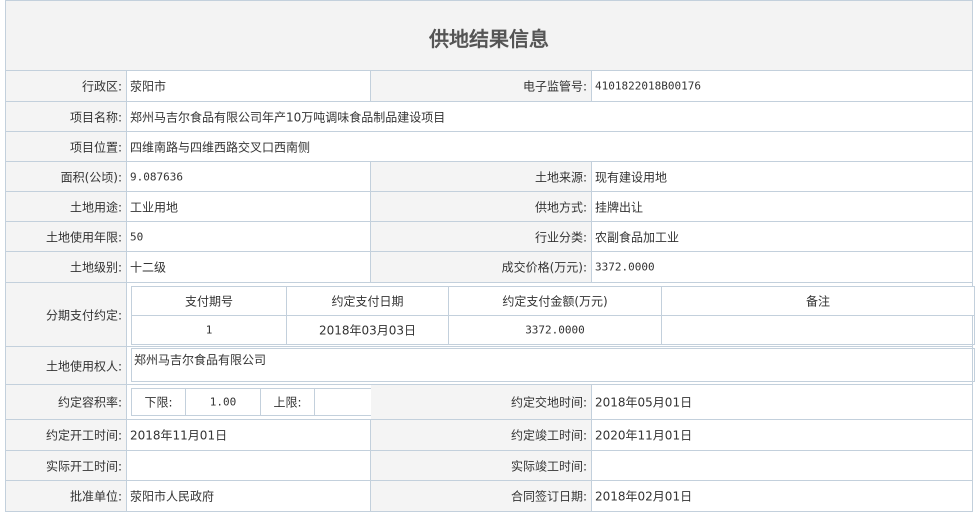 The width and height of the screenshot is (979, 522). I want to click on far-upper-label-cell: 上限:, so click(288, 402).